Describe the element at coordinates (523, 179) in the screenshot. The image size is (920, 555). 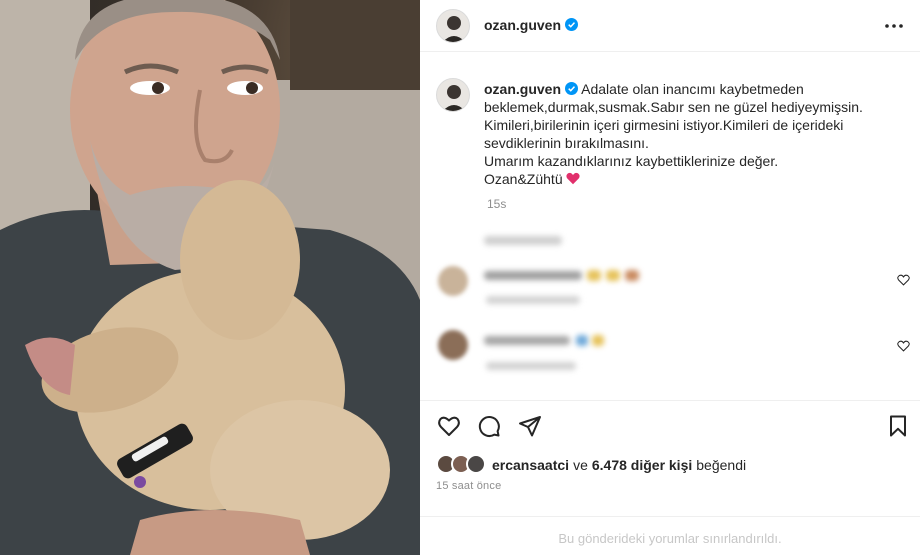
I see `caption-text-6: Ozan&Zühtü` at that location.